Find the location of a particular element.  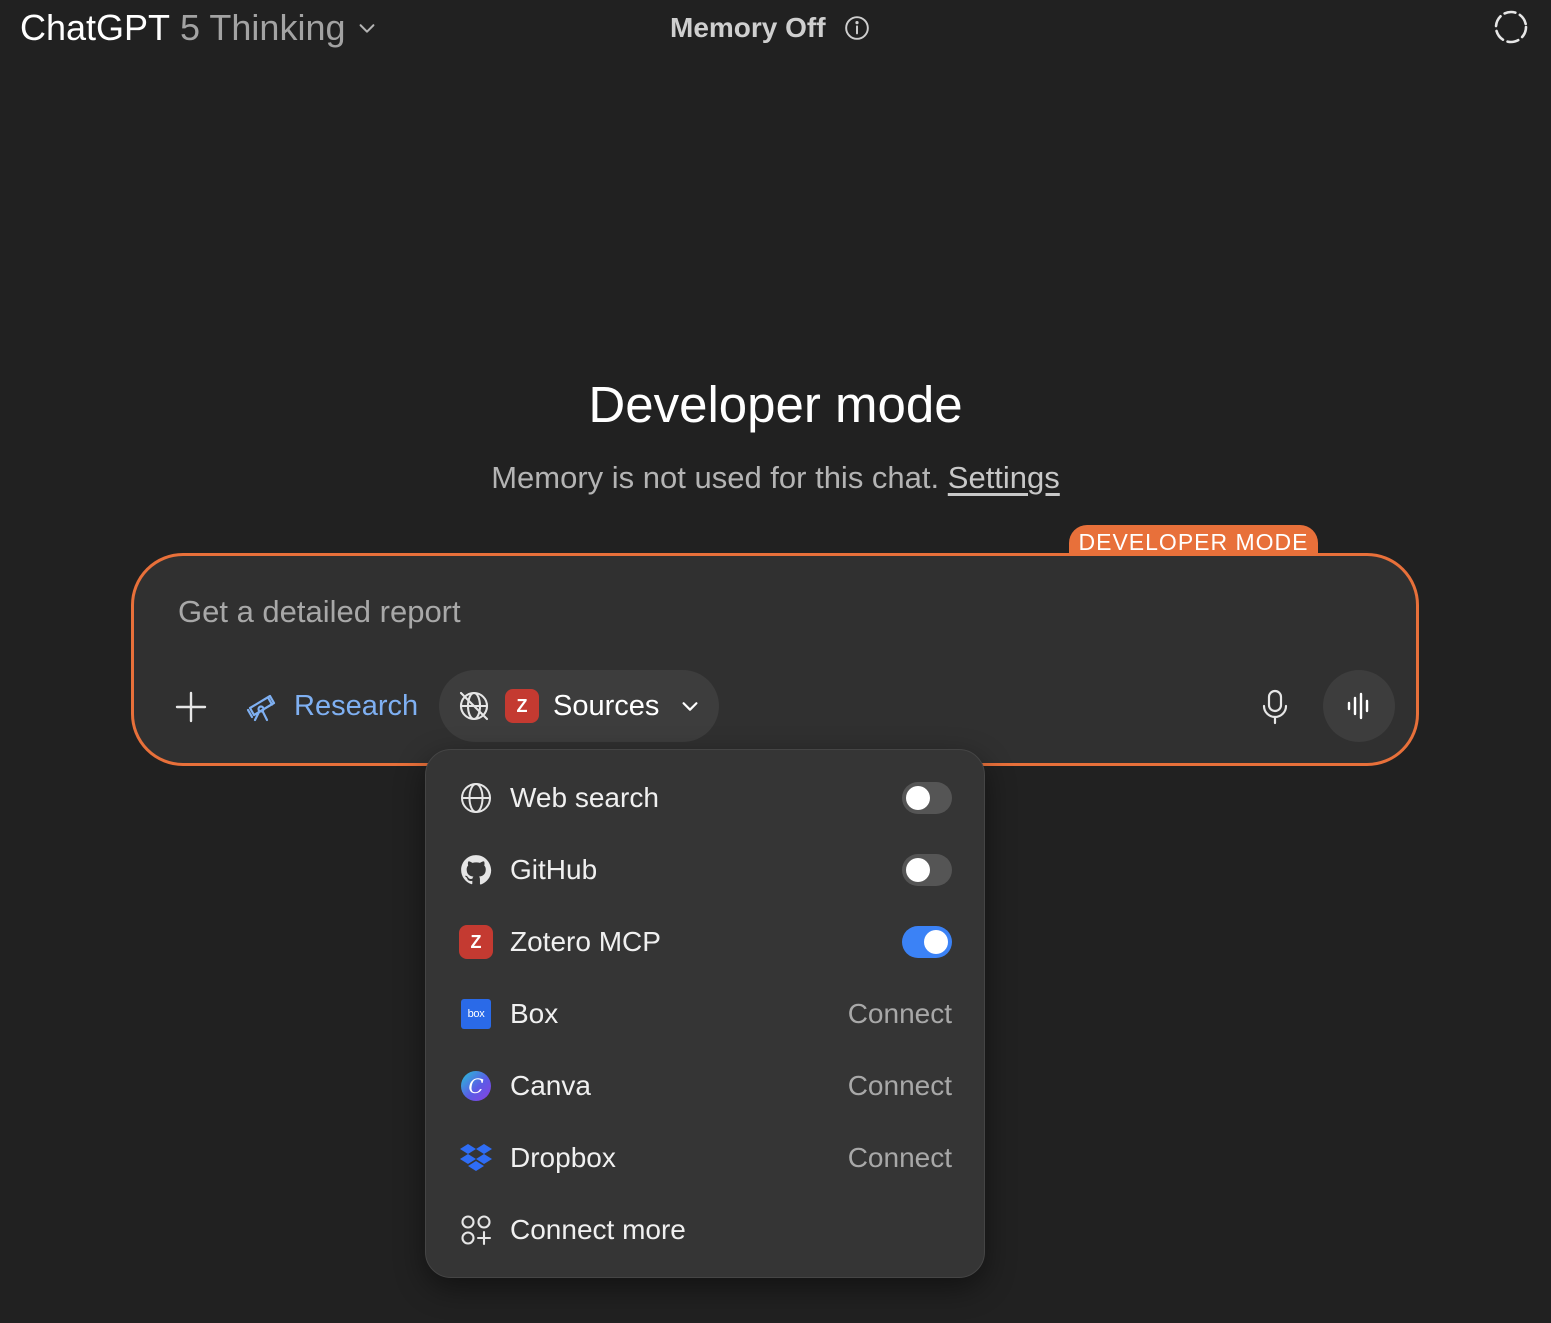

globe-icon is located at coordinates (476, 798).